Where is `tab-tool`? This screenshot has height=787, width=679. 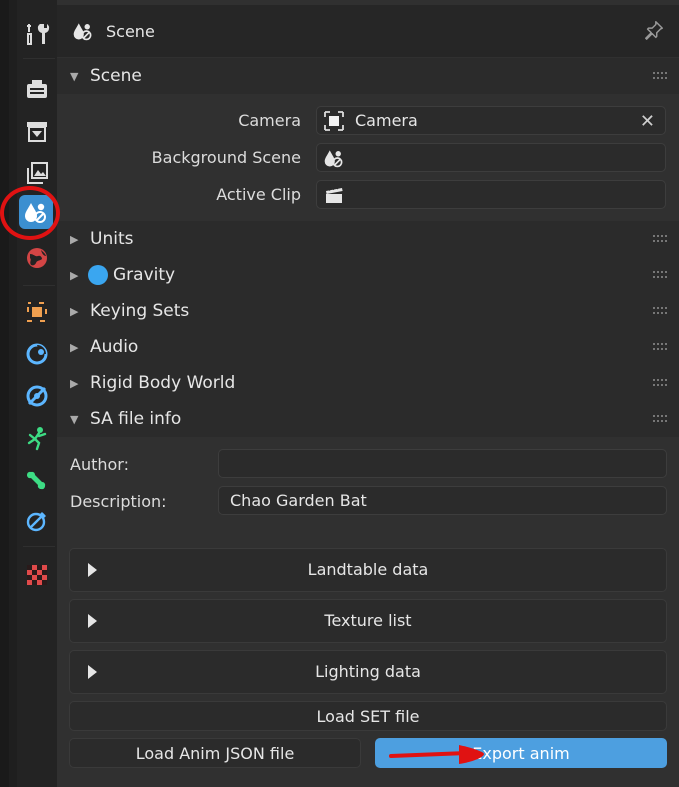
tab-tool is located at coordinates (37, 34).